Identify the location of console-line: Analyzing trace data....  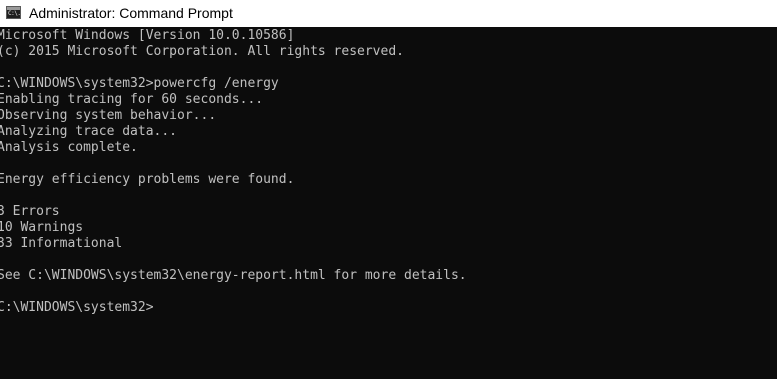
(89, 131).